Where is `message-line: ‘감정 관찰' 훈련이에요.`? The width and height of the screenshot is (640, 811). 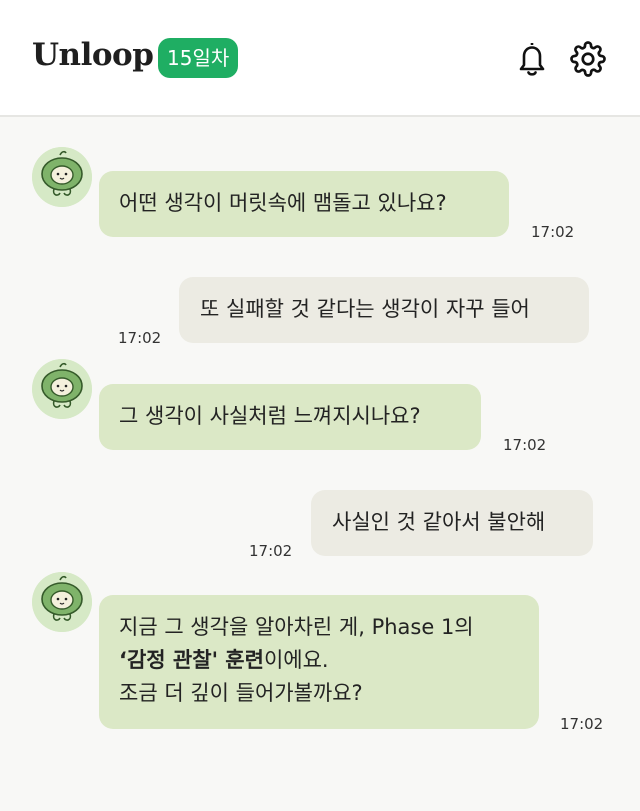
message-line: ‘감정 관찰' 훈련이에요. is located at coordinates (319, 660).